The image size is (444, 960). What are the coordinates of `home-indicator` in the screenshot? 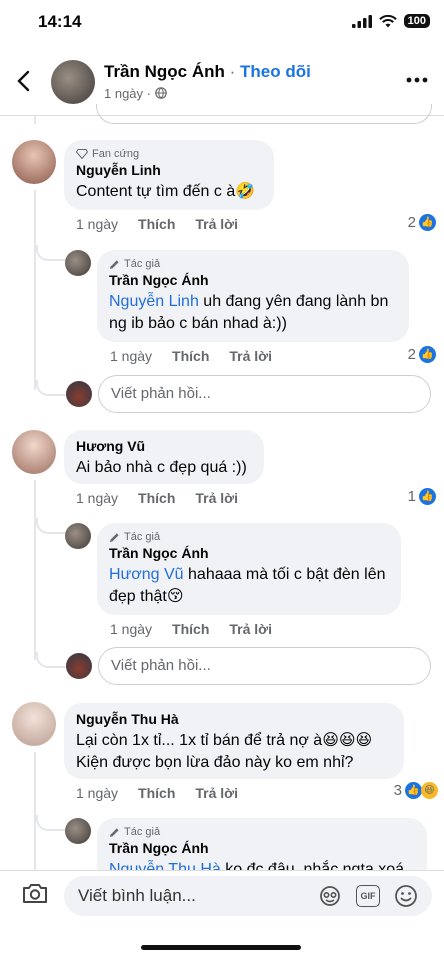 It's located at (221, 947).